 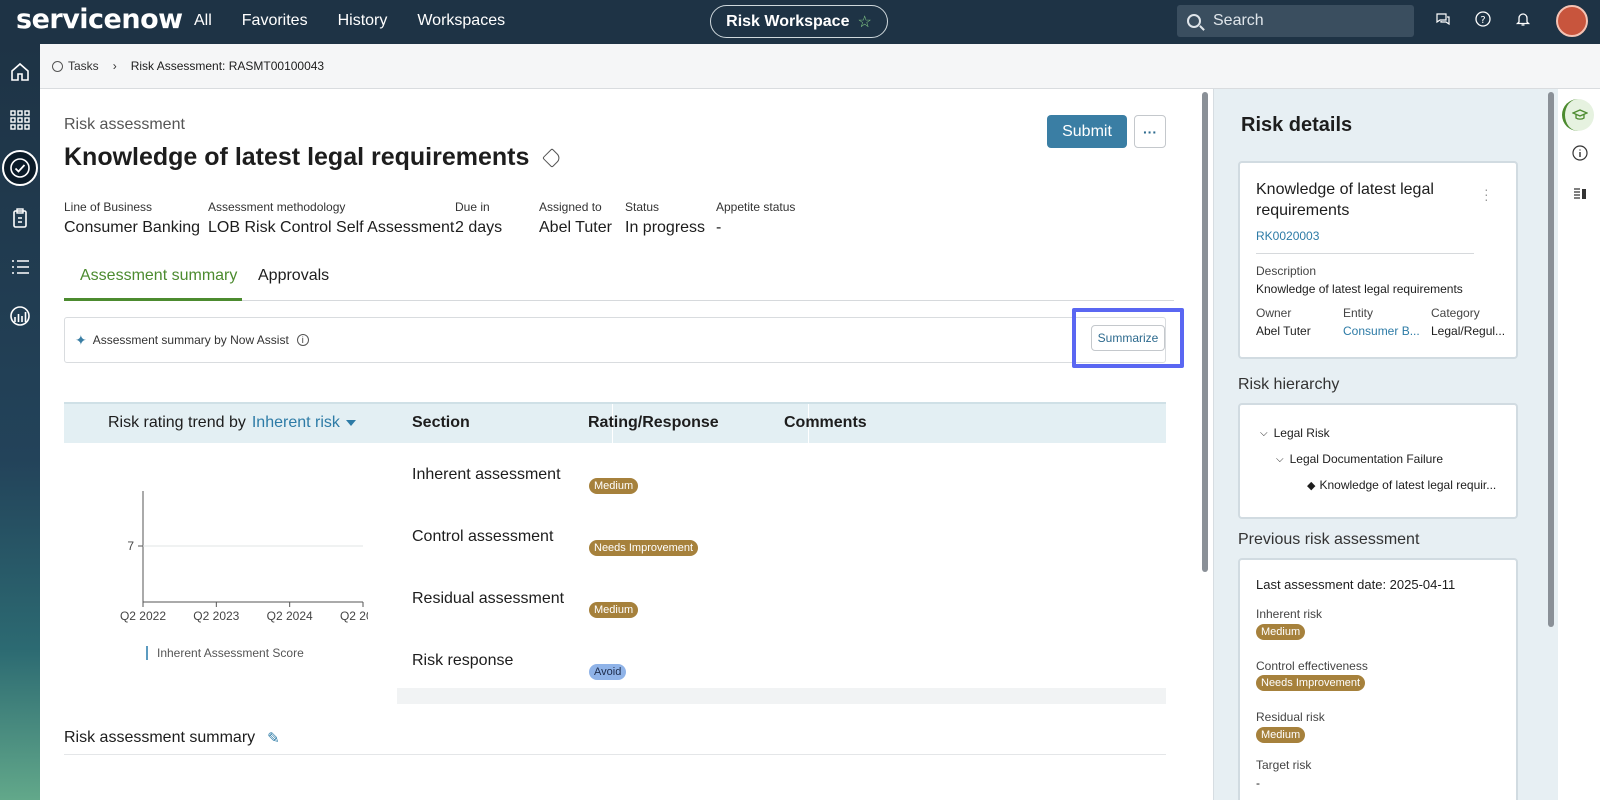 I want to click on meta-value: Abel Tuter, so click(x=575, y=228).